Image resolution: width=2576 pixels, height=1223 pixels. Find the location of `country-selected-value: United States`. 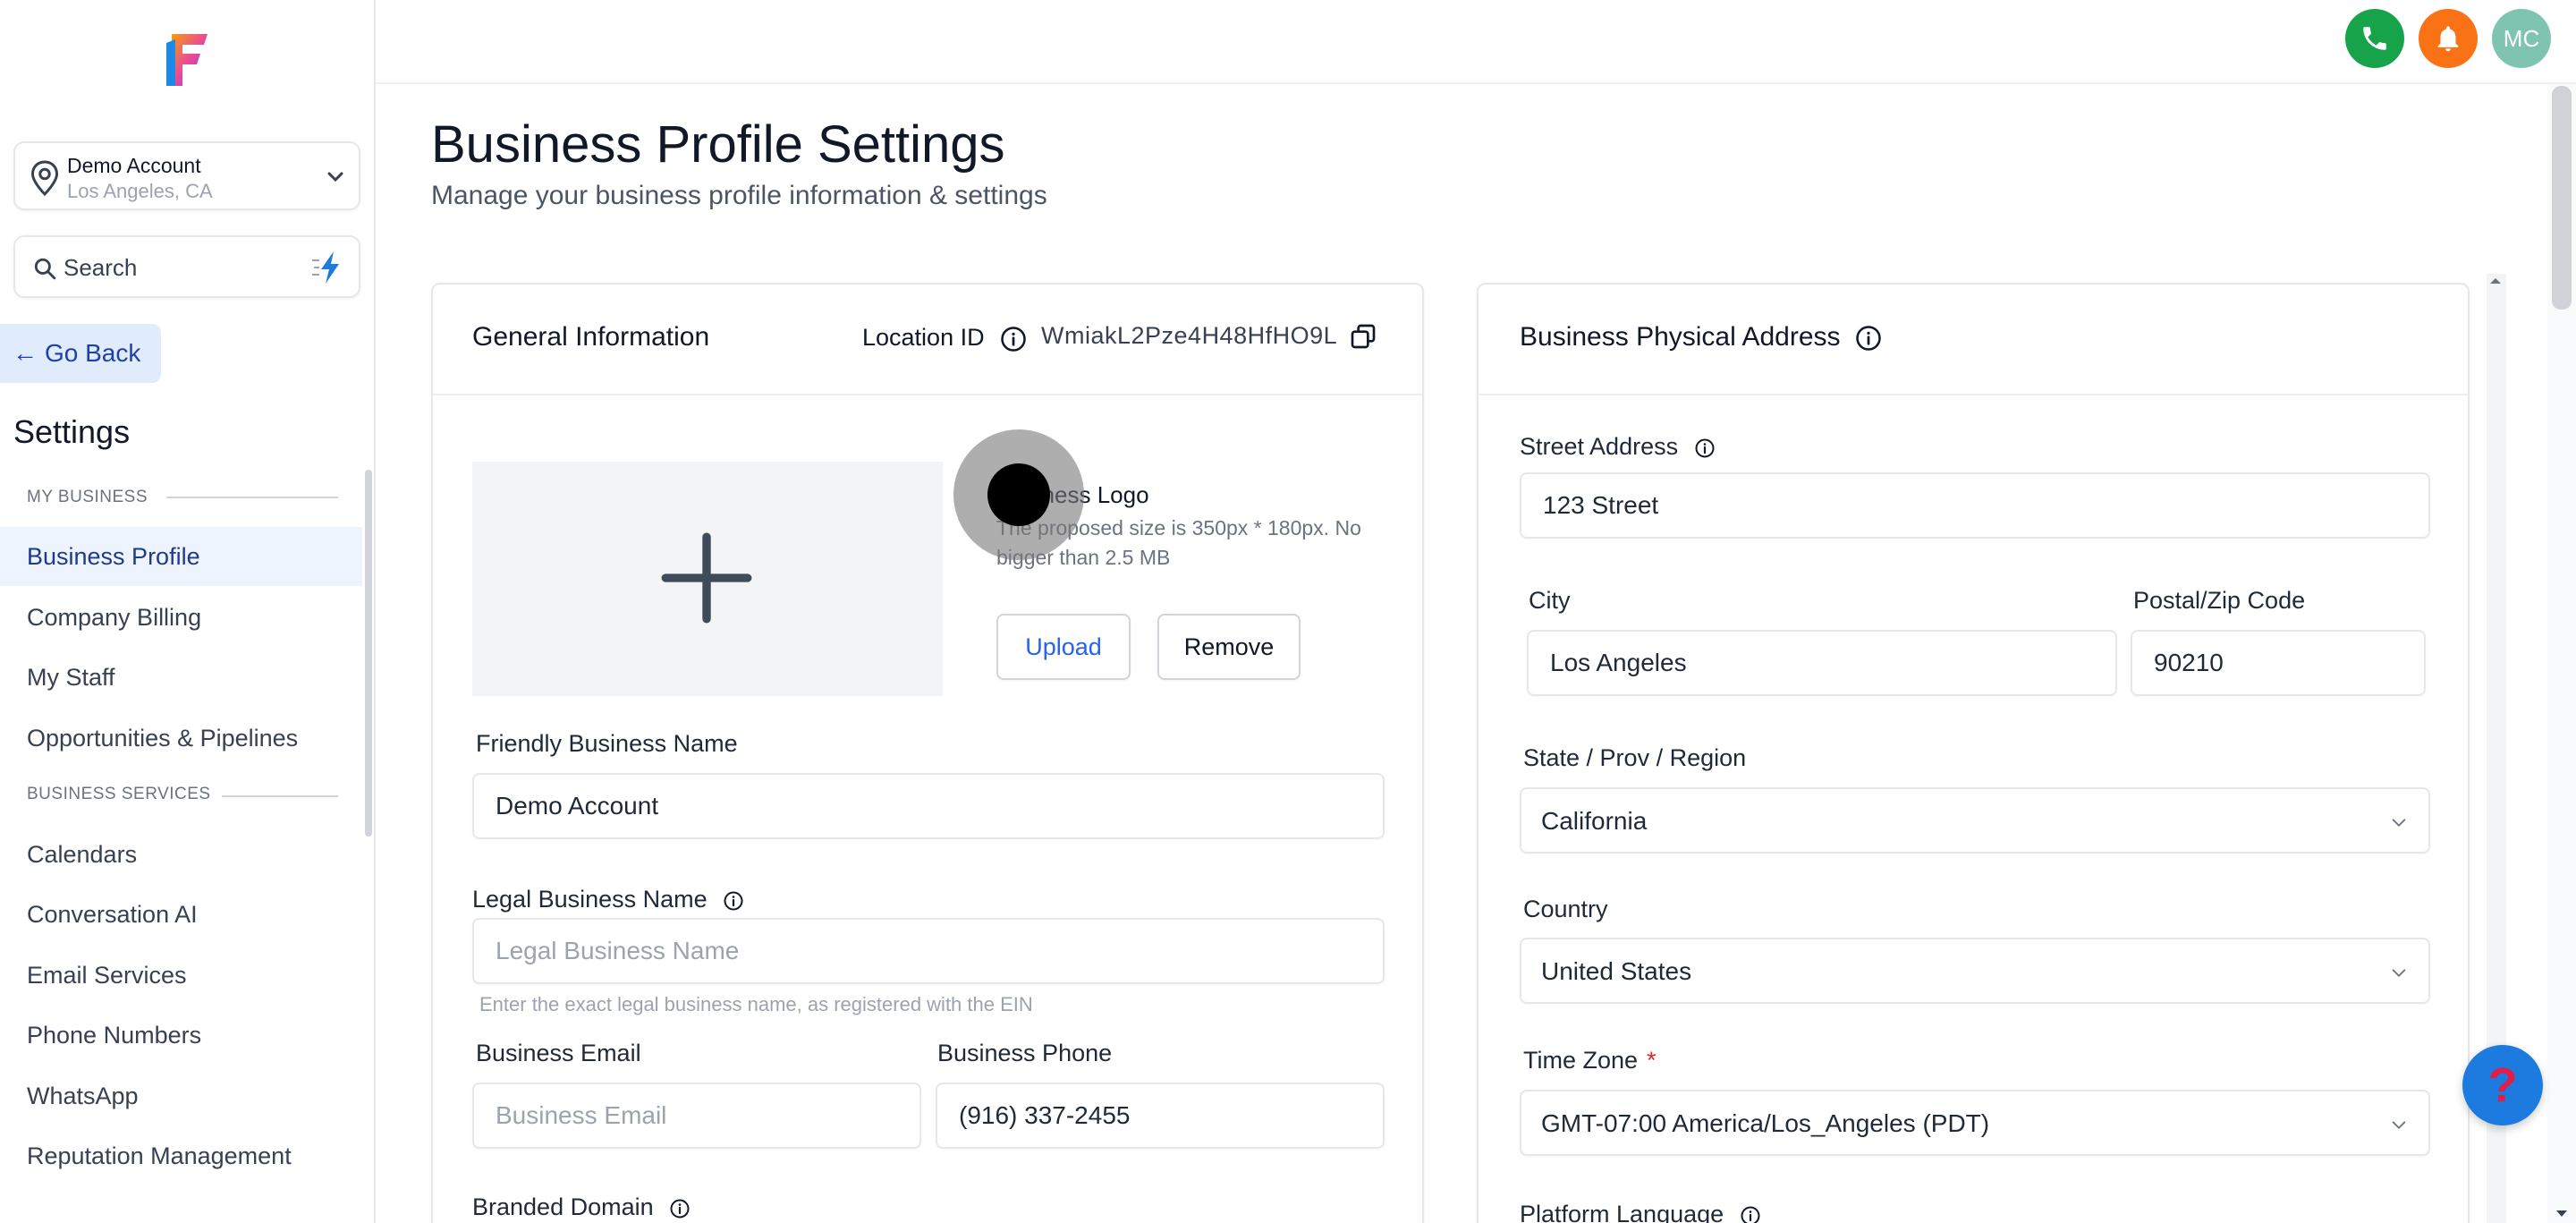

country-selected-value: United States is located at coordinates (1616, 971).